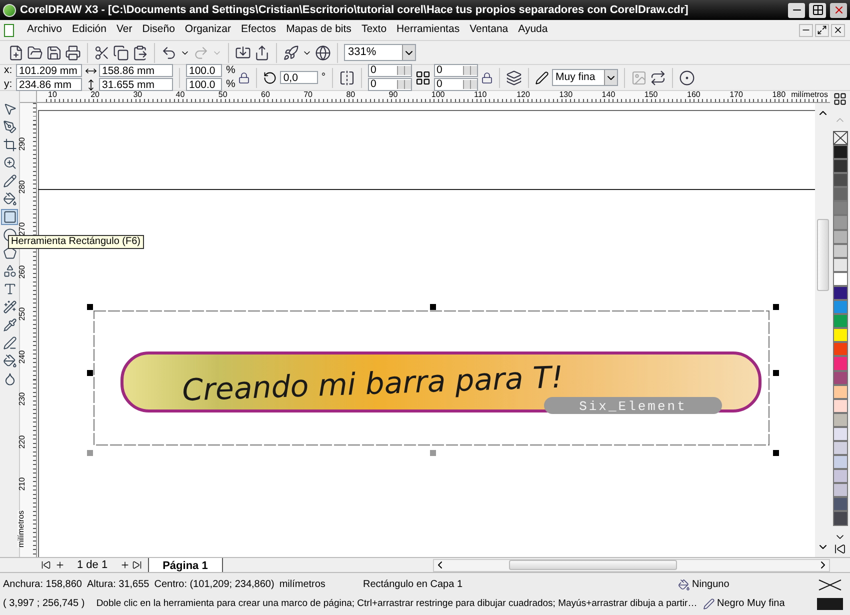 The height and width of the screenshot is (615, 850). What do you see at coordinates (523, 95) in the screenshot?
I see `ruler-label: 120` at bounding box center [523, 95].